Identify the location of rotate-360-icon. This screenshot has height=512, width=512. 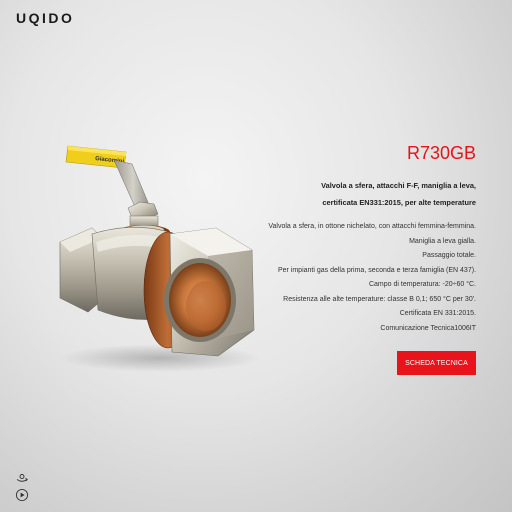
(22, 478).